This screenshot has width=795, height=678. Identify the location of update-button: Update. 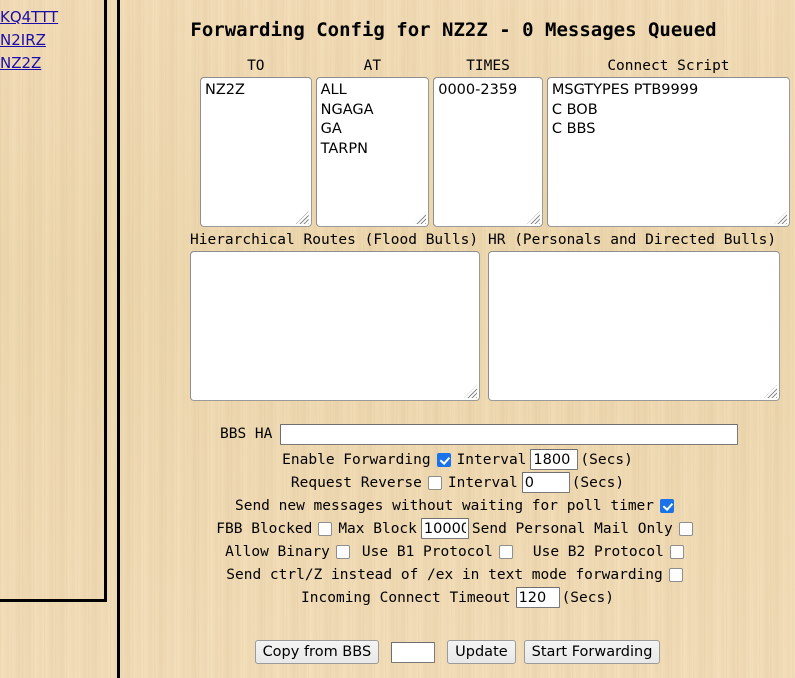
(481, 652).